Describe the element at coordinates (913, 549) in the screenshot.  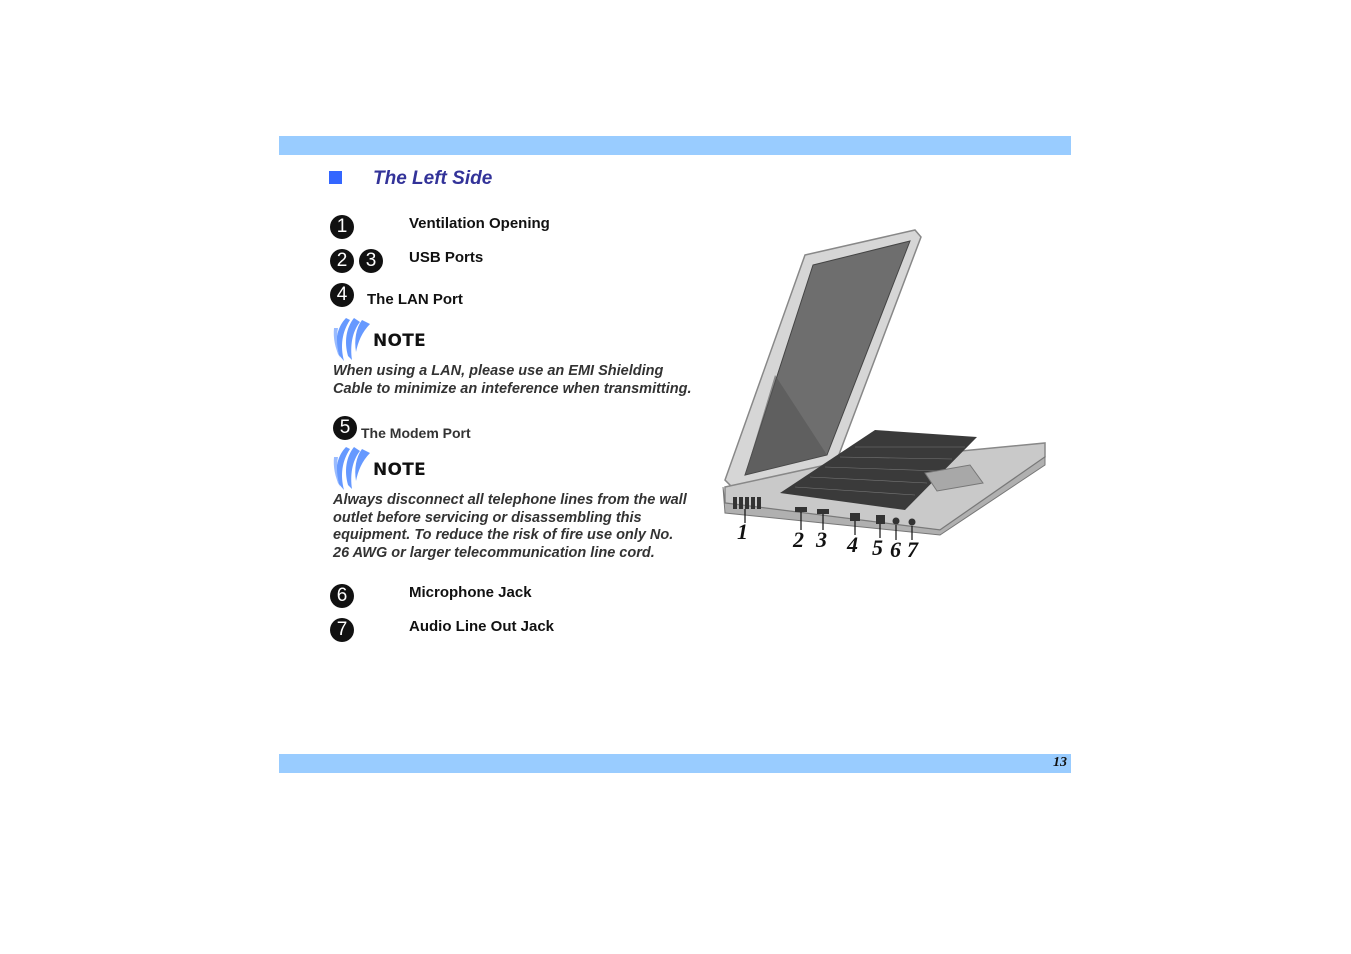
I see `callout-7: 7` at that location.